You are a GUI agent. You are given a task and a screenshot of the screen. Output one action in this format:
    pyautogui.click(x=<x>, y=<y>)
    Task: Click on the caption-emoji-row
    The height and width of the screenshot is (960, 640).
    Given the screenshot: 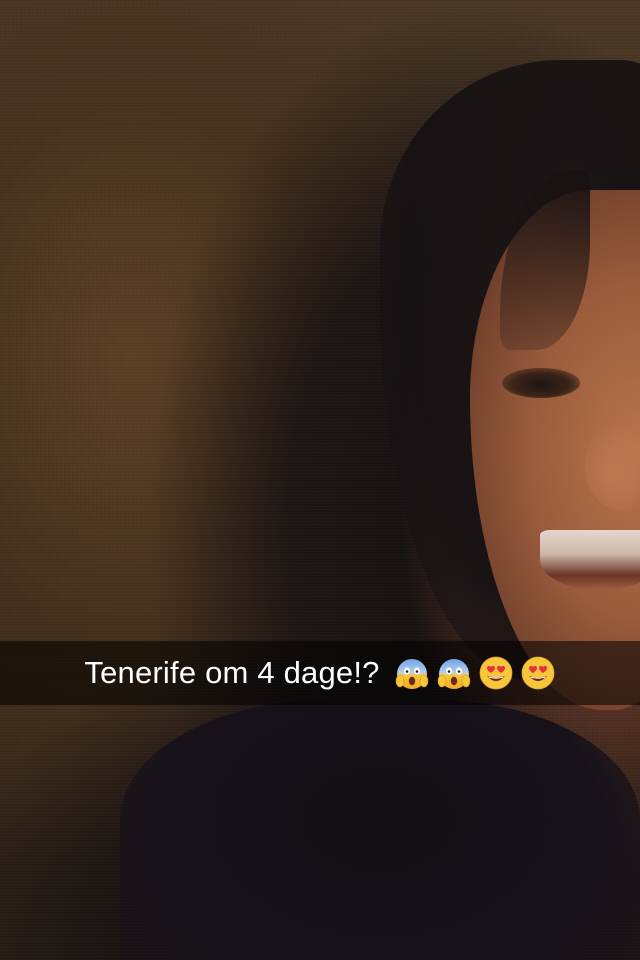 What is the action you would take?
    pyautogui.click(x=475, y=673)
    